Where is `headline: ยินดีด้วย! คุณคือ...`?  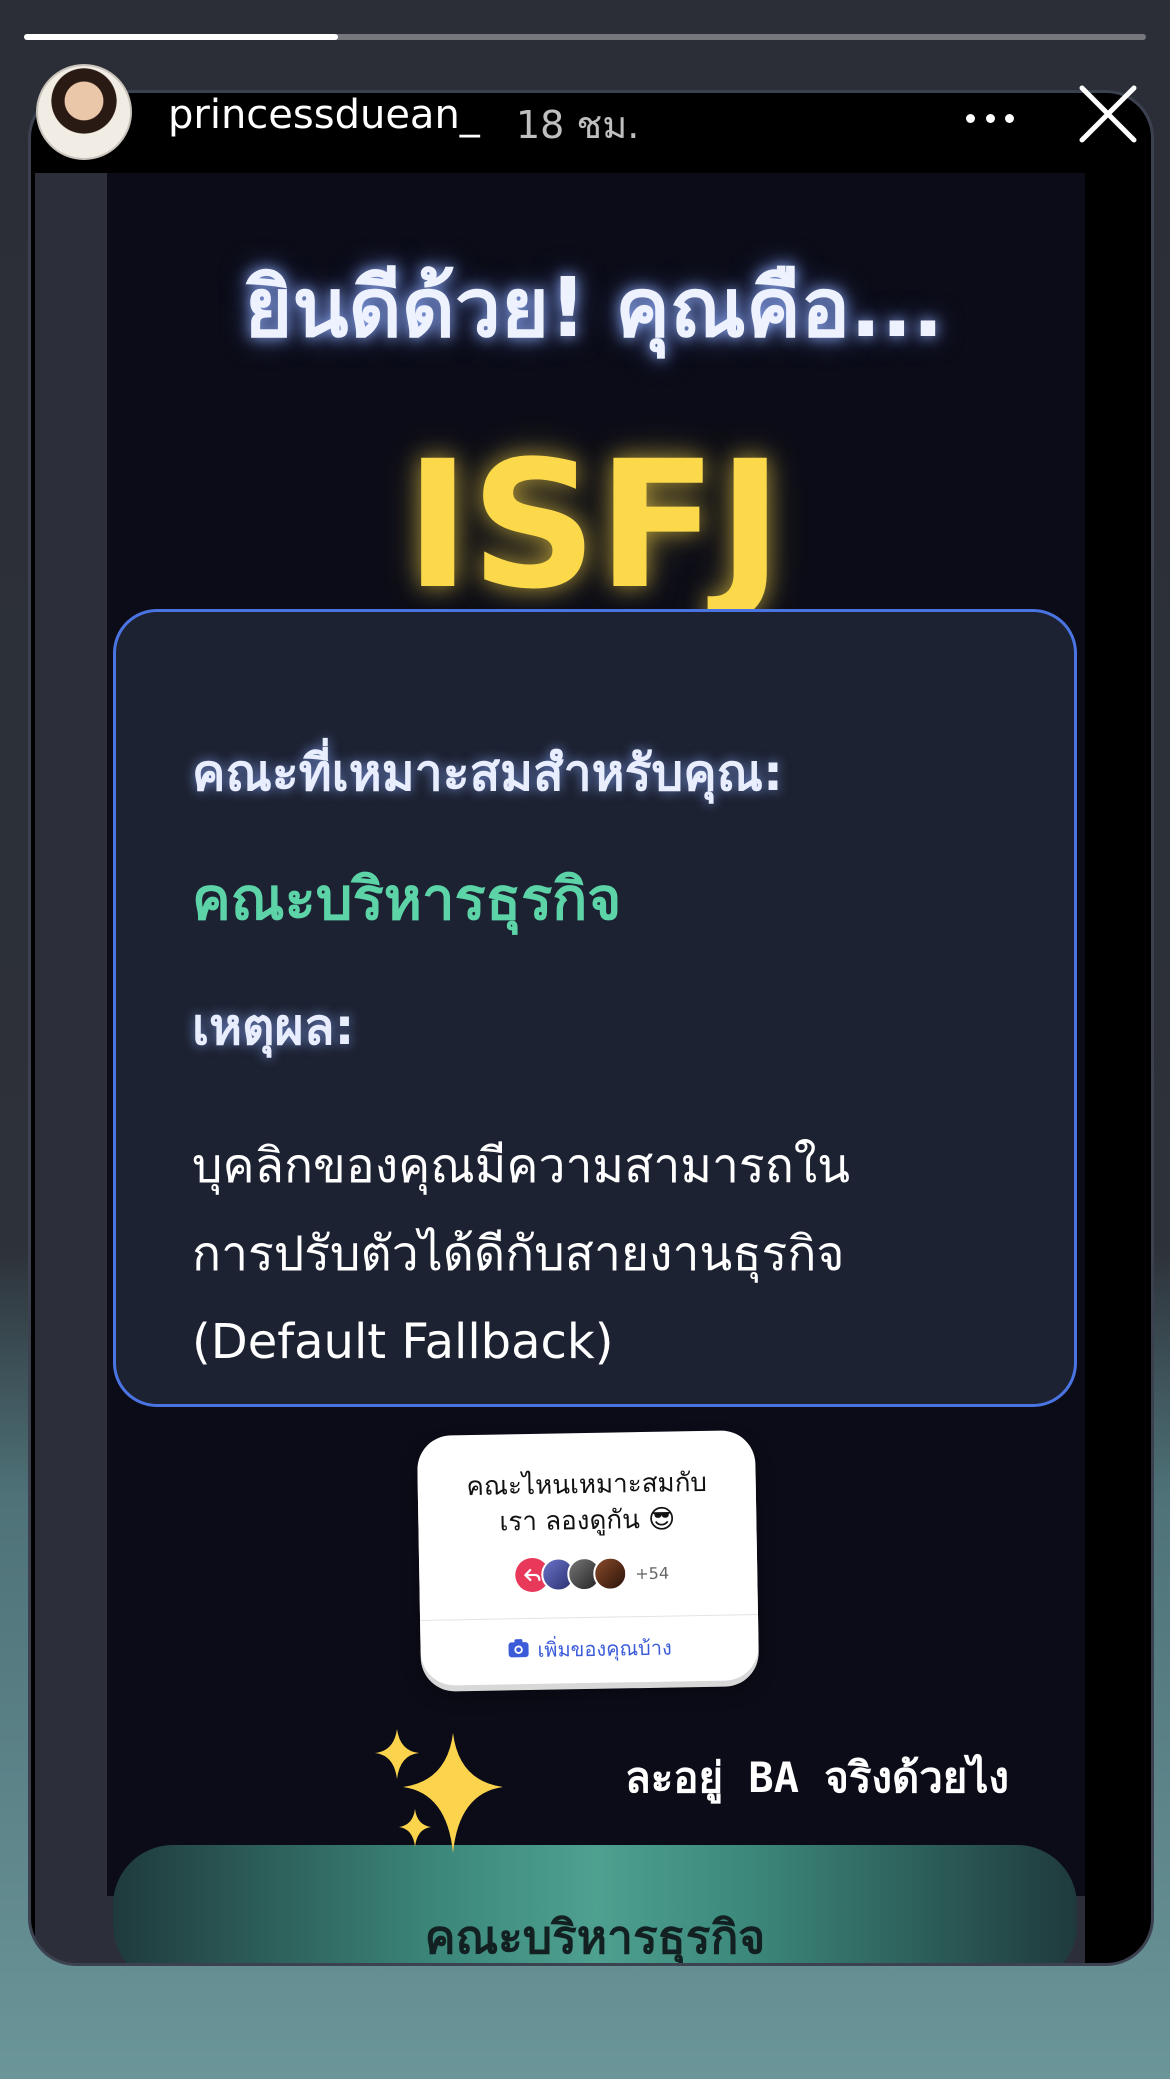 headline: ยินดีด้วย! คุณคือ... is located at coordinates (594, 308).